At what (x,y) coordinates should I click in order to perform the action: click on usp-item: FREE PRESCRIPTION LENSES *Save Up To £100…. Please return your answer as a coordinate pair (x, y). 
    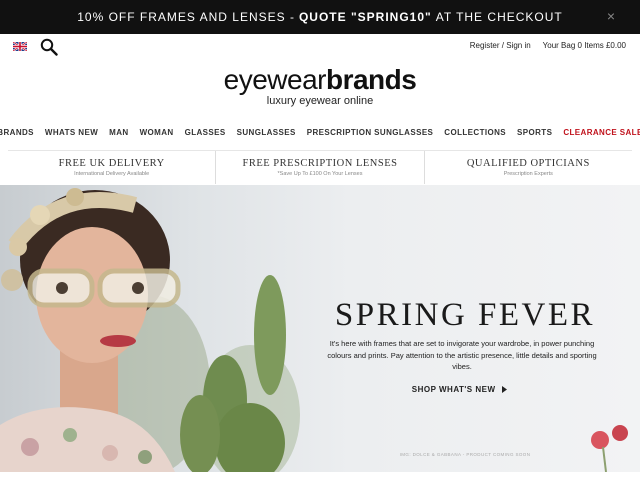
    Looking at the image, I should click on (319, 167).